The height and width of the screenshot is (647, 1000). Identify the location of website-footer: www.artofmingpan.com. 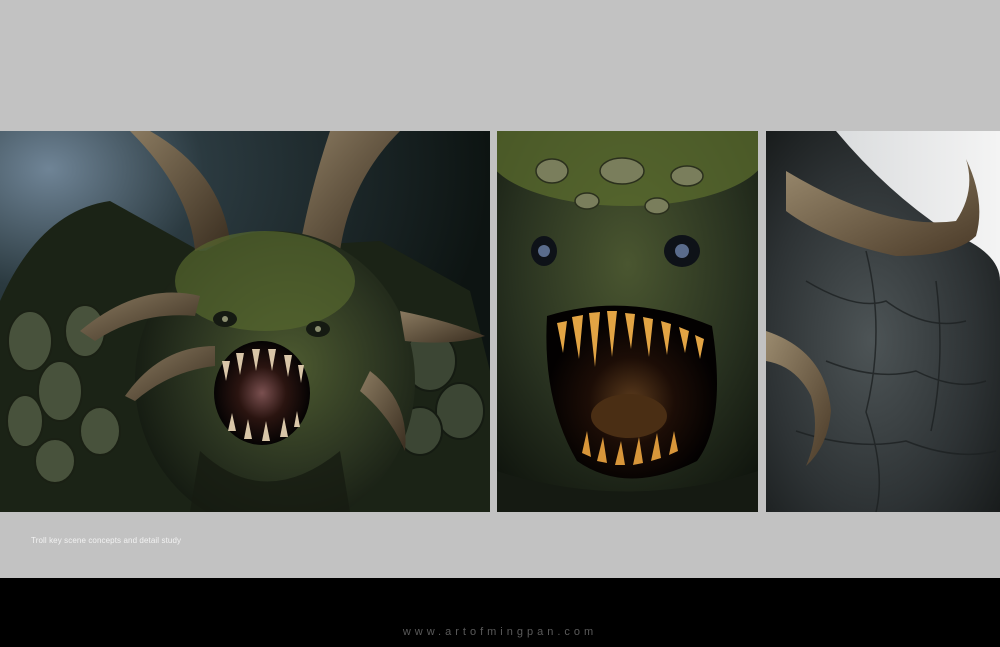
(500, 632).